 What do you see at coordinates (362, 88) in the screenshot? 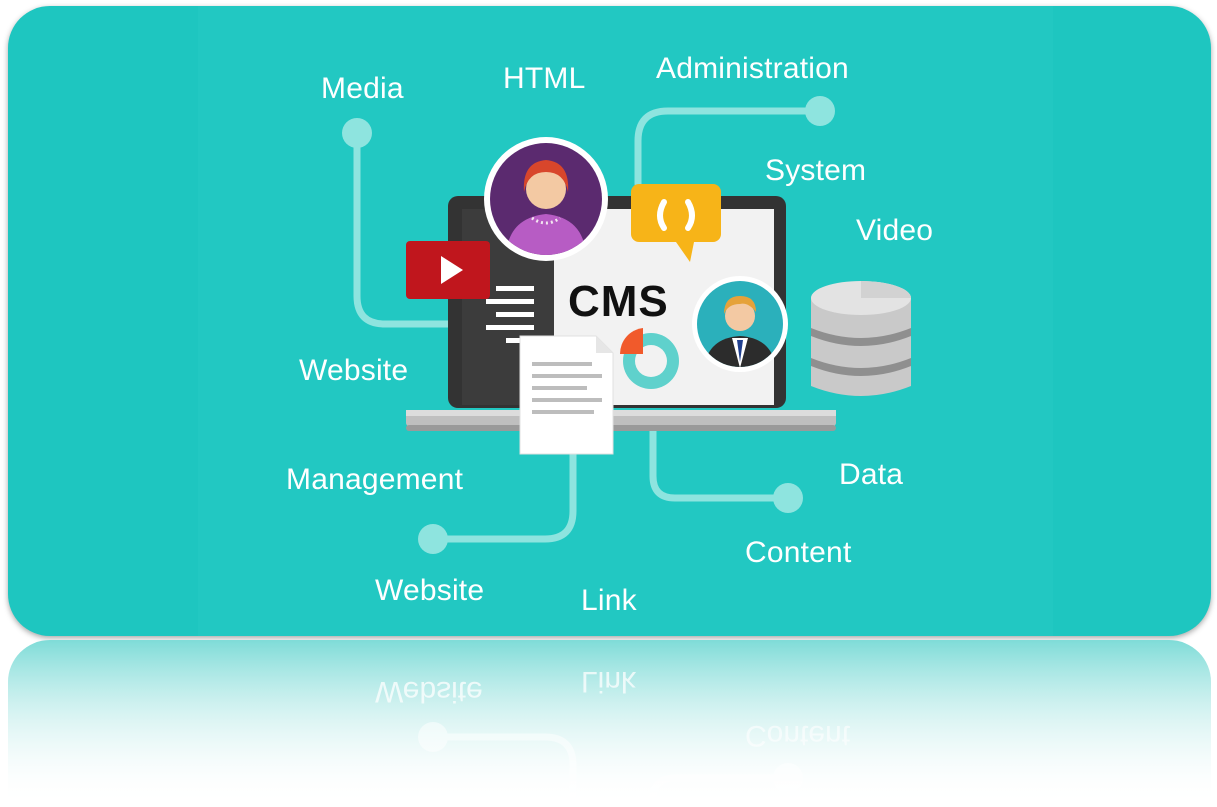
I see `label-media: Media` at bounding box center [362, 88].